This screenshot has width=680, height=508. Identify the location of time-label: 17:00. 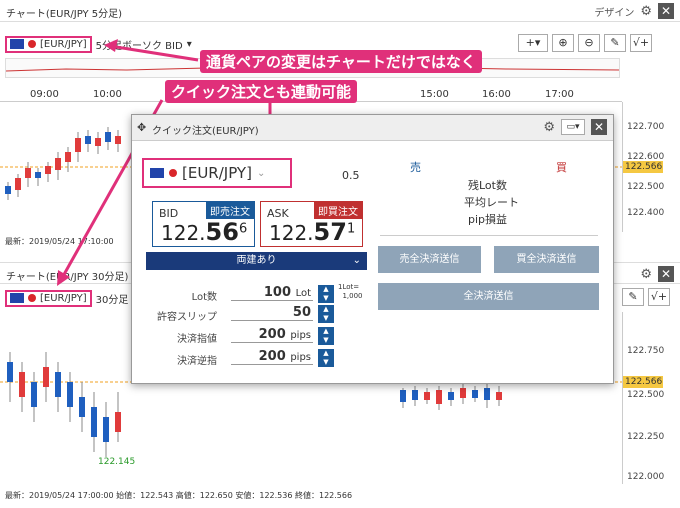
(559, 94).